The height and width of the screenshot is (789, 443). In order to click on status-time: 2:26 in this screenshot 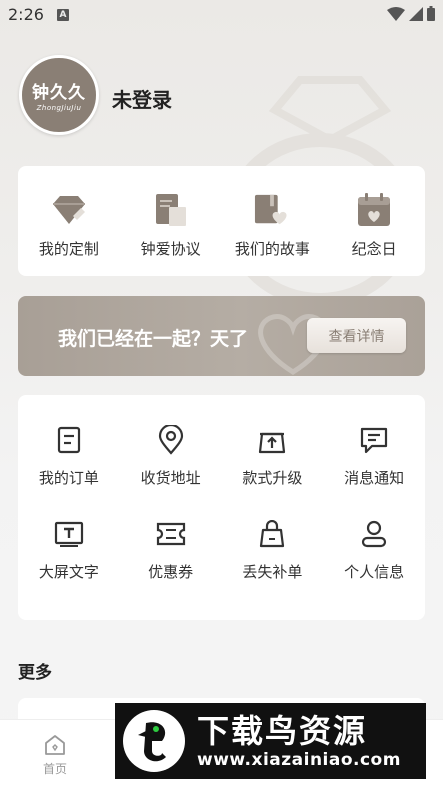, I will do `click(26, 14)`.